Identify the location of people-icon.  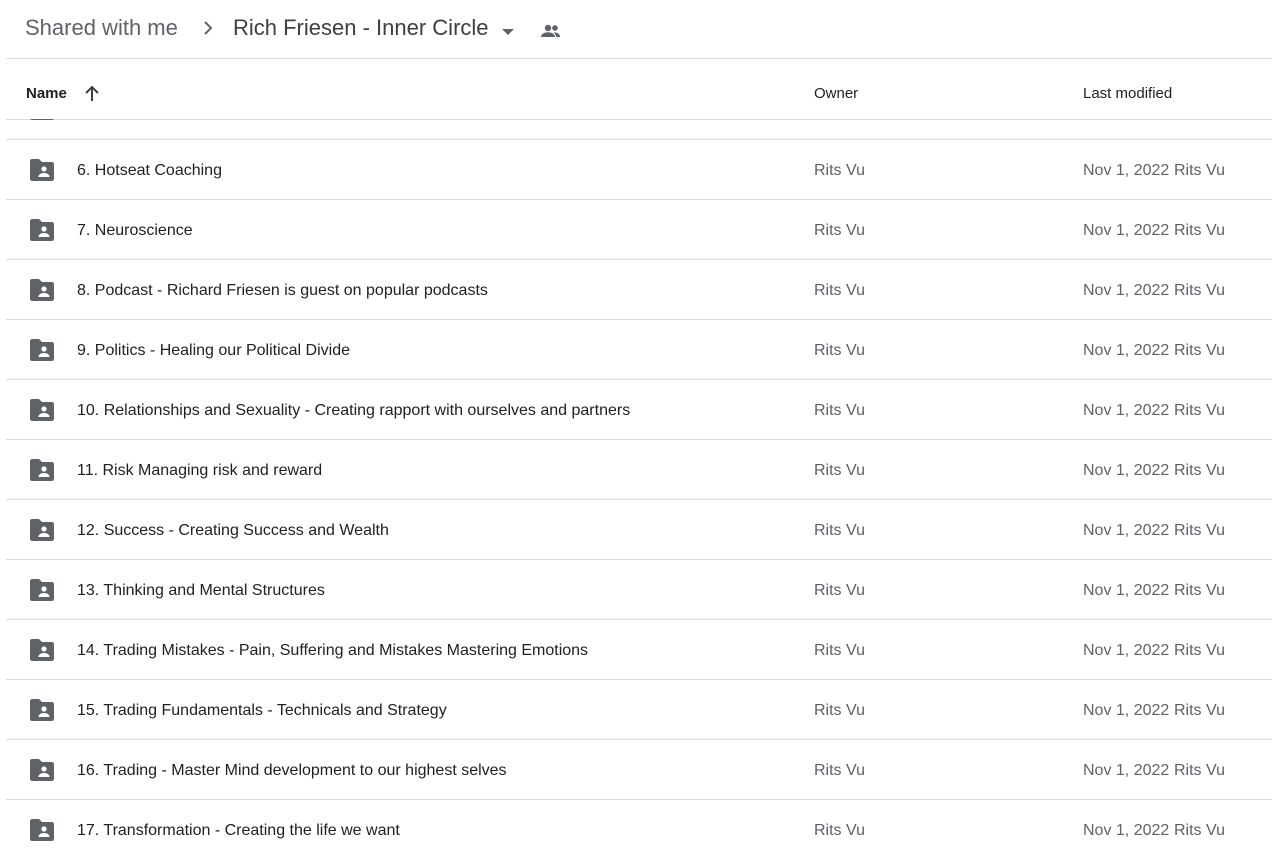
(551, 31).